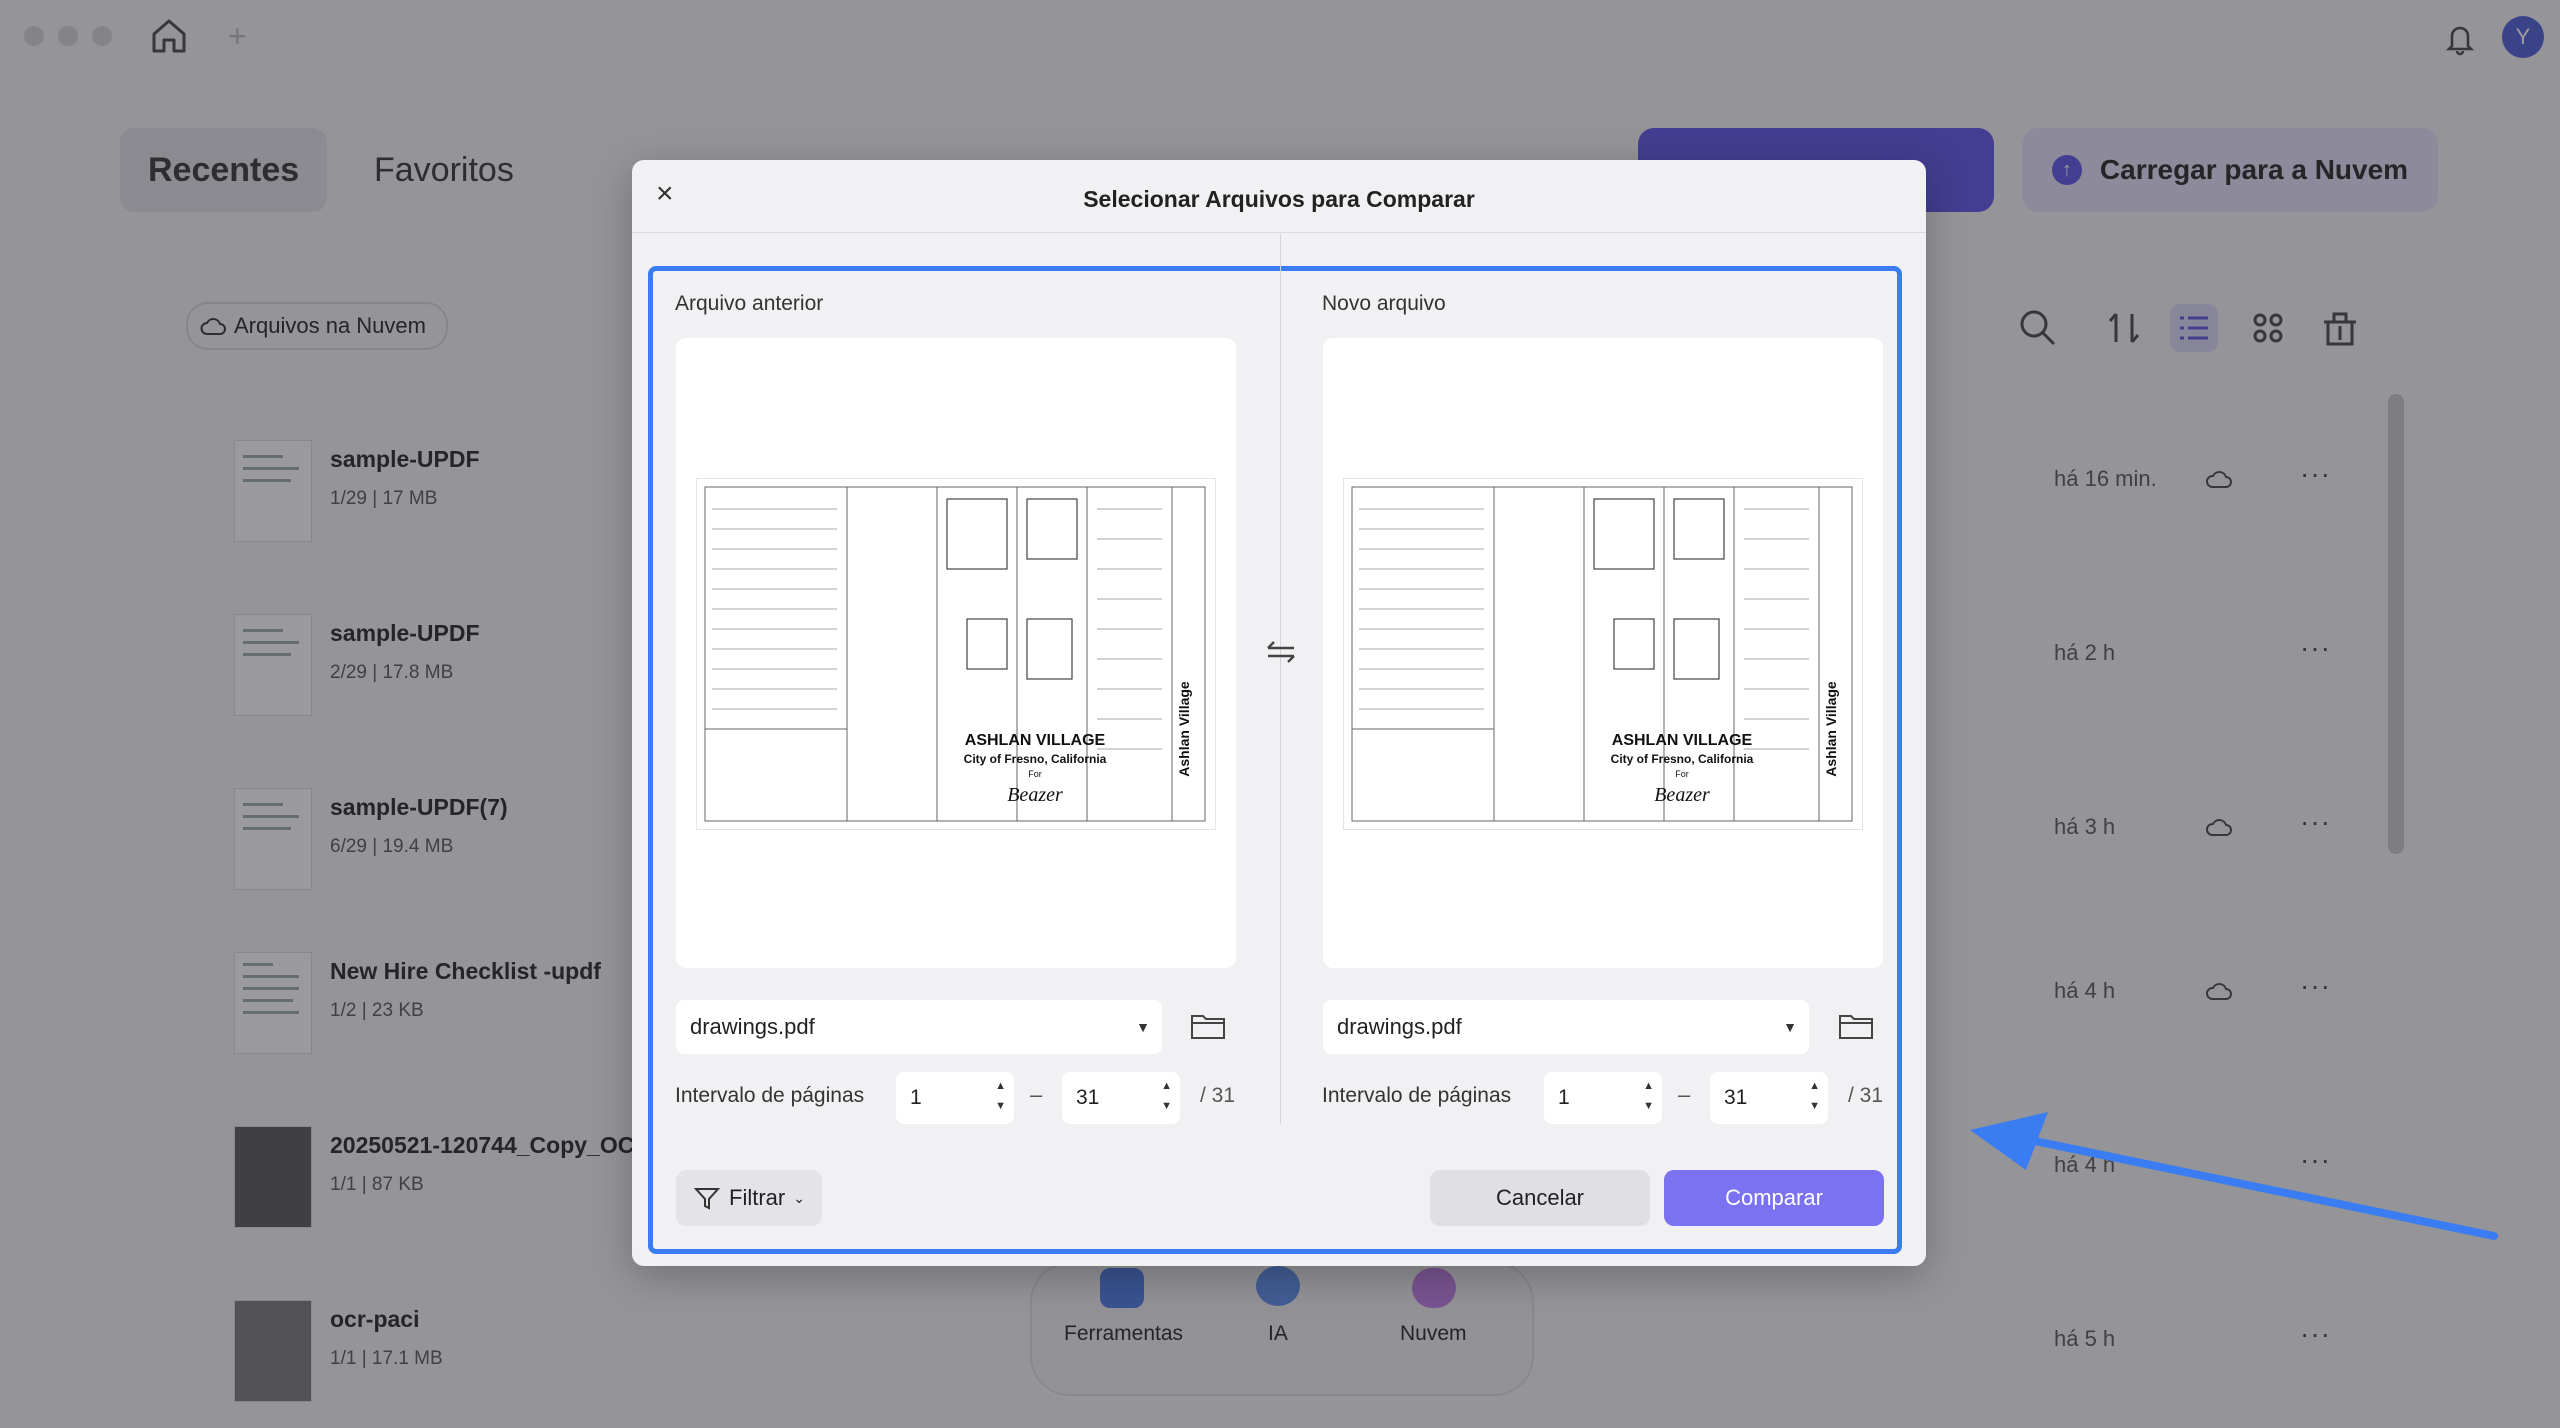 The image size is (2560, 1428). Describe the element at coordinates (707, 1199) in the screenshot. I see `filter-icon` at that location.